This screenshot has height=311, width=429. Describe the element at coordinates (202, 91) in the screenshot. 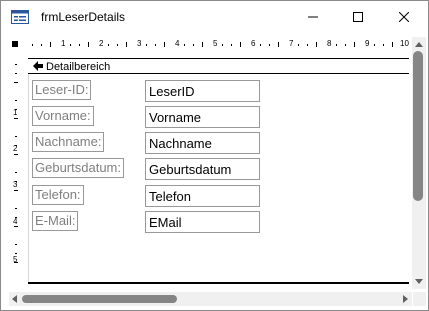

I see `textbox-leser-id: LeserID` at that location.